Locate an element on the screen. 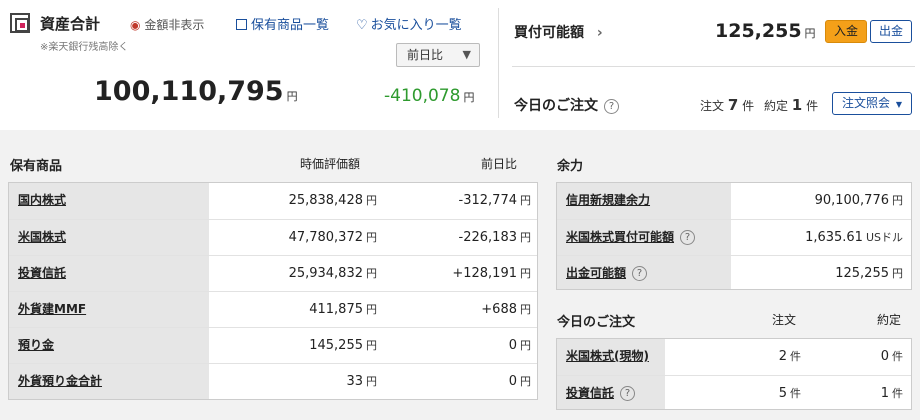 This screenshot has width=920, height=420. orders-table: 米国株式(現物) 2件 0件 投資信託? 5件 1件 is located at coordinates (734, 374).